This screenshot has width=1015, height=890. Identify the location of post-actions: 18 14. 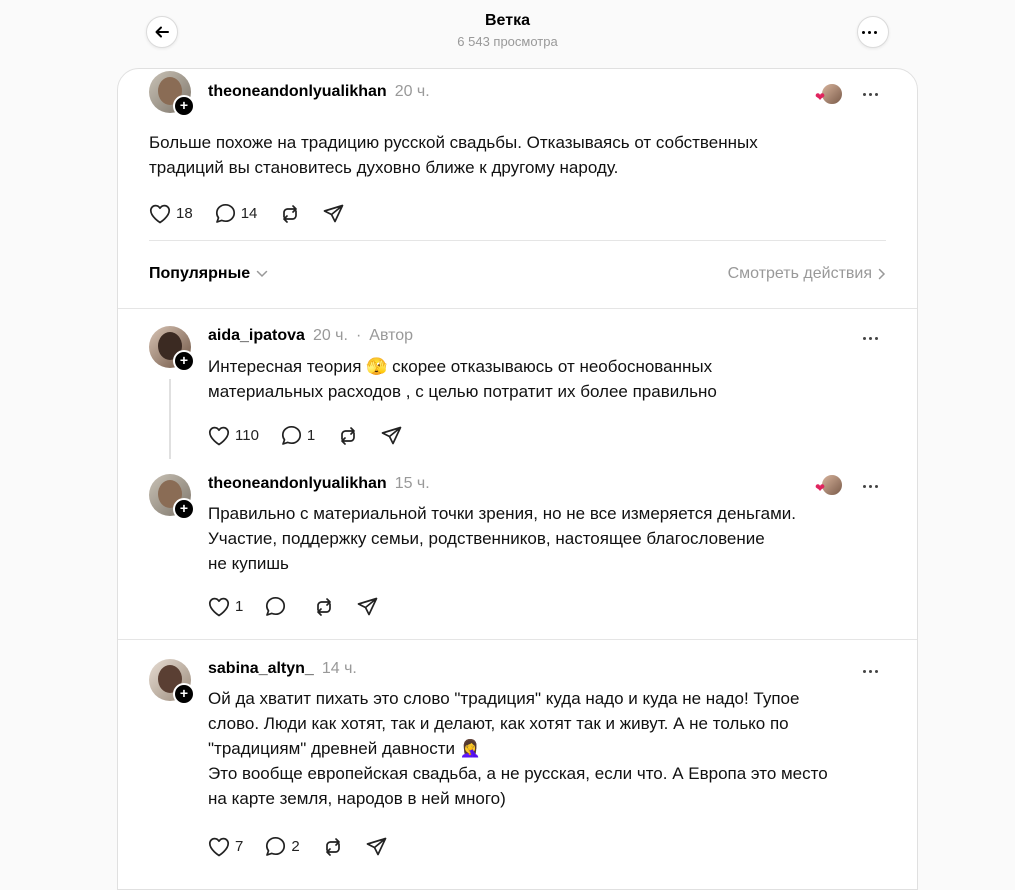
(257, 213).